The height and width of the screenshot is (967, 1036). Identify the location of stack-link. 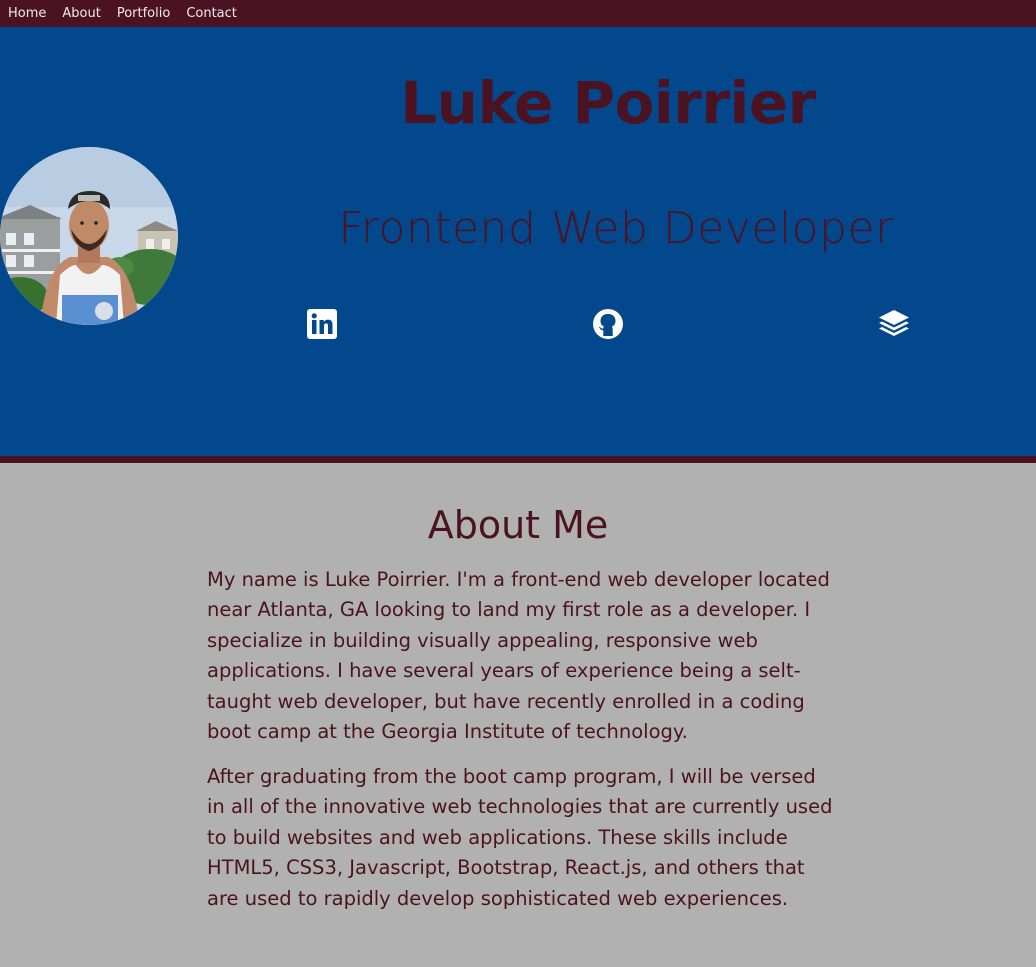
(894, 324).